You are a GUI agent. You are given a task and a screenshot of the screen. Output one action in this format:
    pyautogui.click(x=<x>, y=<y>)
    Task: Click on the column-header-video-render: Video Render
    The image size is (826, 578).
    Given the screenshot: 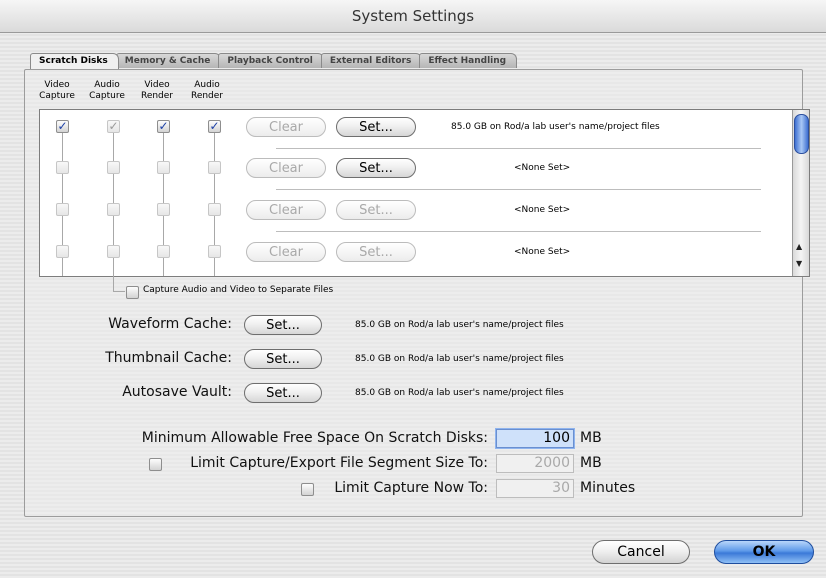 What is the action you would take?
    pyautogui.click(x=157, y=91)
    